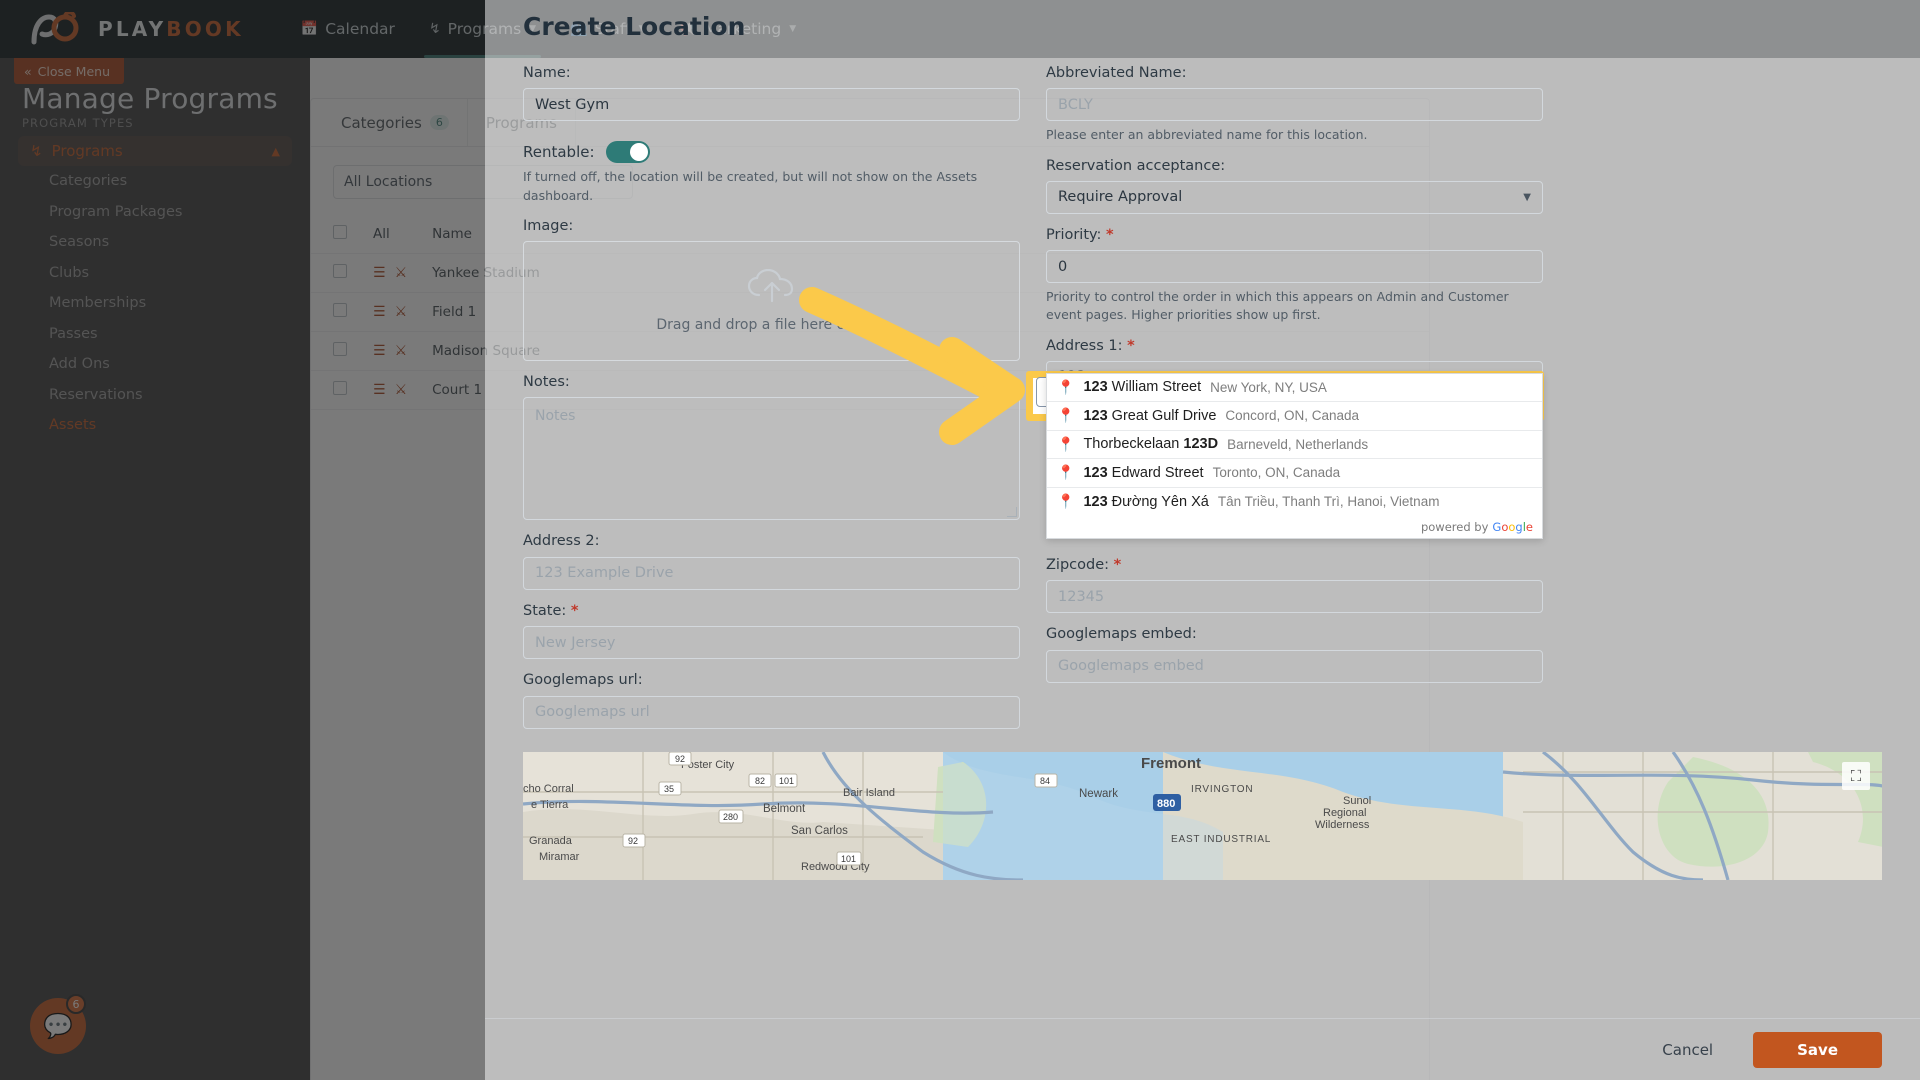 Image resolution: width=1920 pixels, height=1080 pixels. What do you see at coordinates (771, 105) in the screenshot?
I see `name-input: West Gym` at bounding box center [771, 105].